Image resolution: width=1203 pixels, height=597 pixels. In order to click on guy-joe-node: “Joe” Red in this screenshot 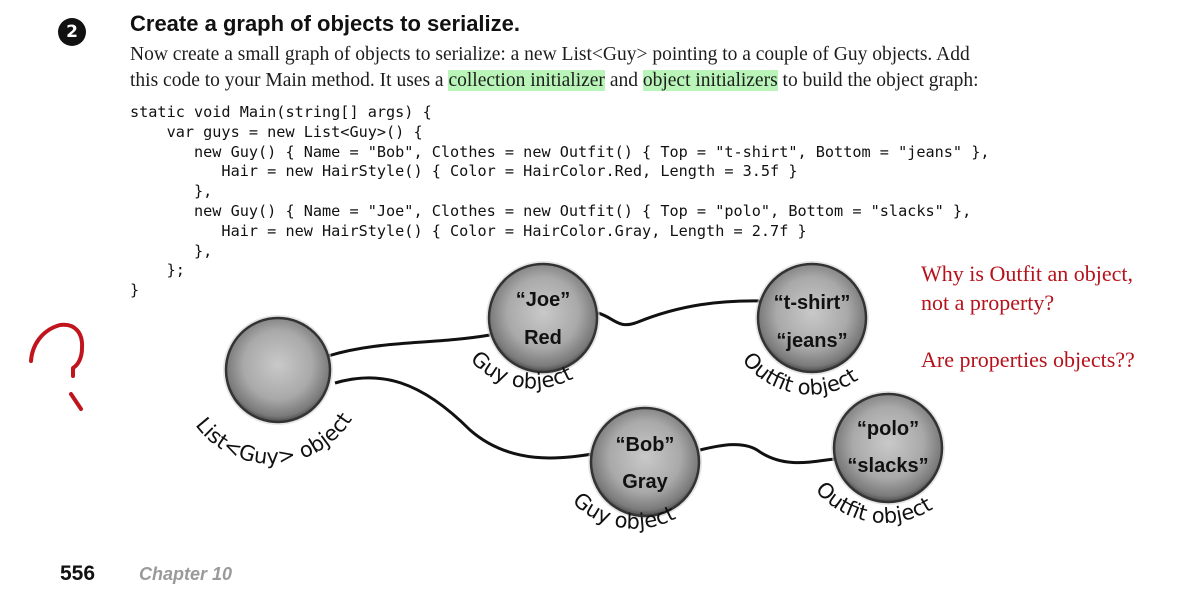, I will do `click(543, 318)`.